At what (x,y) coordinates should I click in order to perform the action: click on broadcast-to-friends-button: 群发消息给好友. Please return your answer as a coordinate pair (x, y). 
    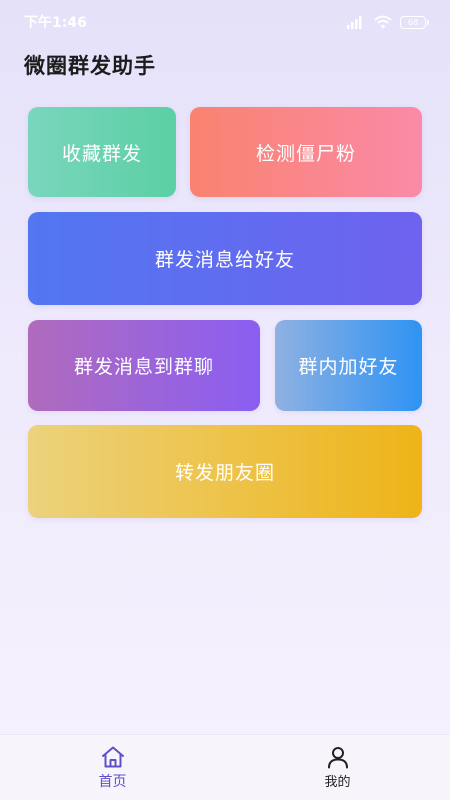
    Looking at the image, I should click on (225, 258).